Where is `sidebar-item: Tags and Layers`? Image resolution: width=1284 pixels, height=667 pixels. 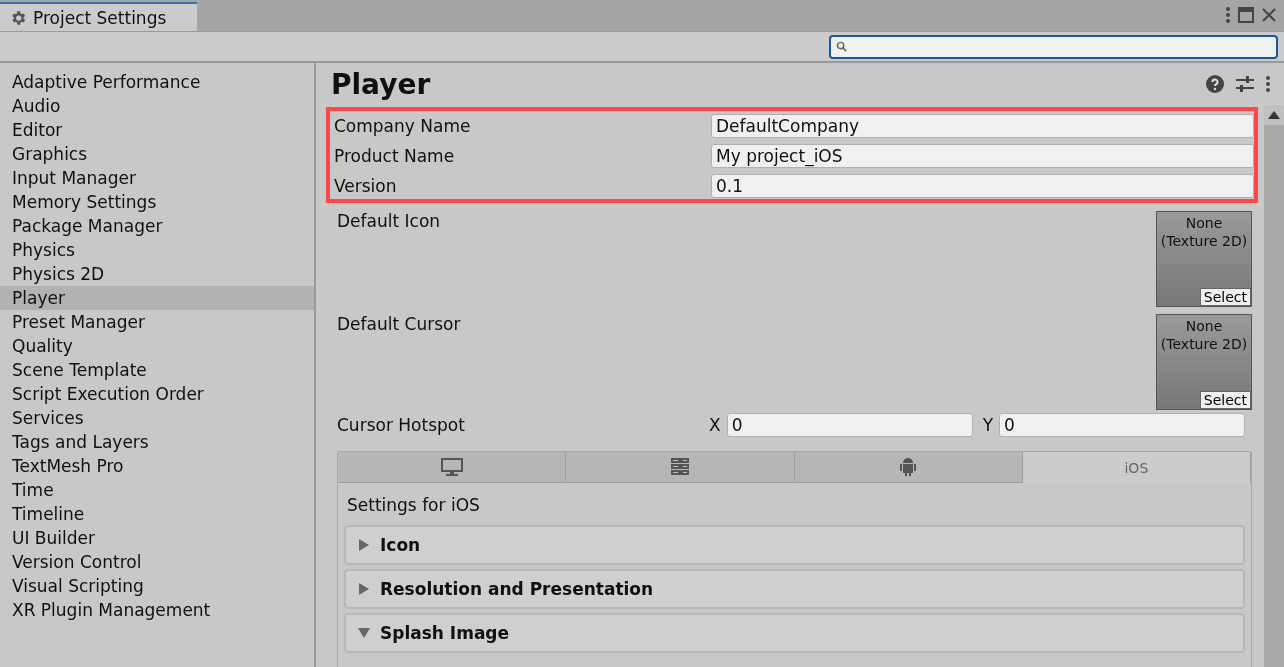
sidebar-item: Tags and Layers is located at coordinates (157, 442).